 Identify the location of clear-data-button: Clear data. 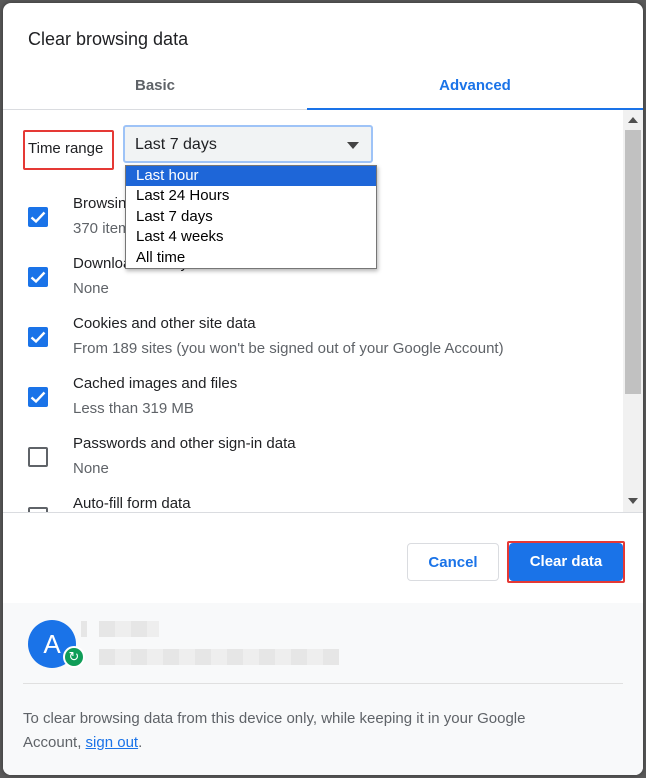
(566, 562).